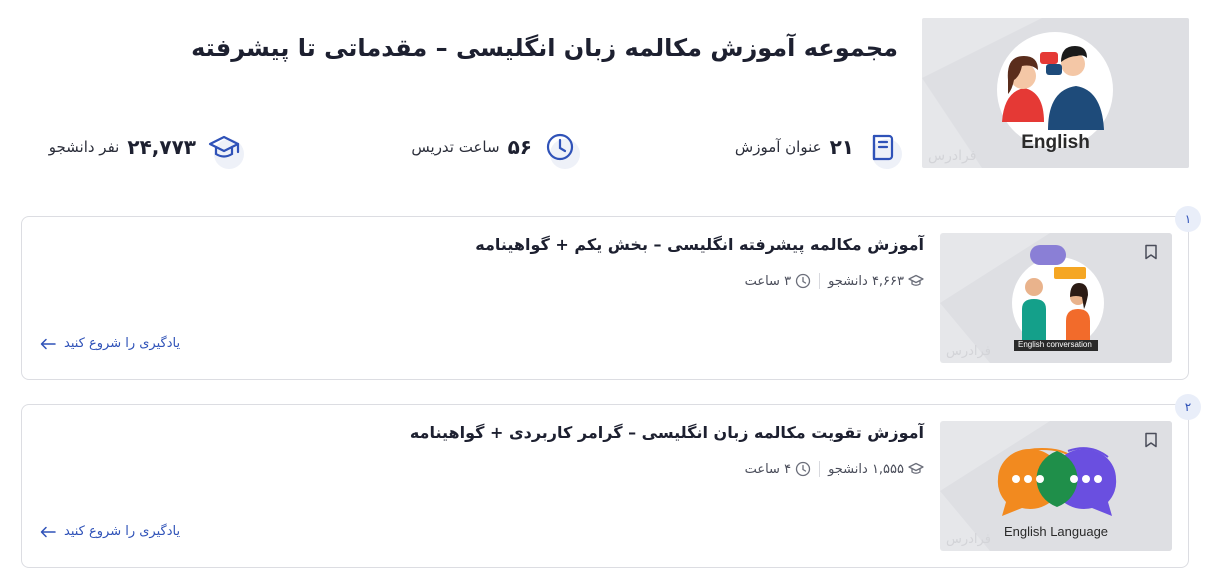  What do you see at coordinates (768, 469) in the screenshot?
I see `duration-label: ۴ ساعت` at bounding box center [768, 469].